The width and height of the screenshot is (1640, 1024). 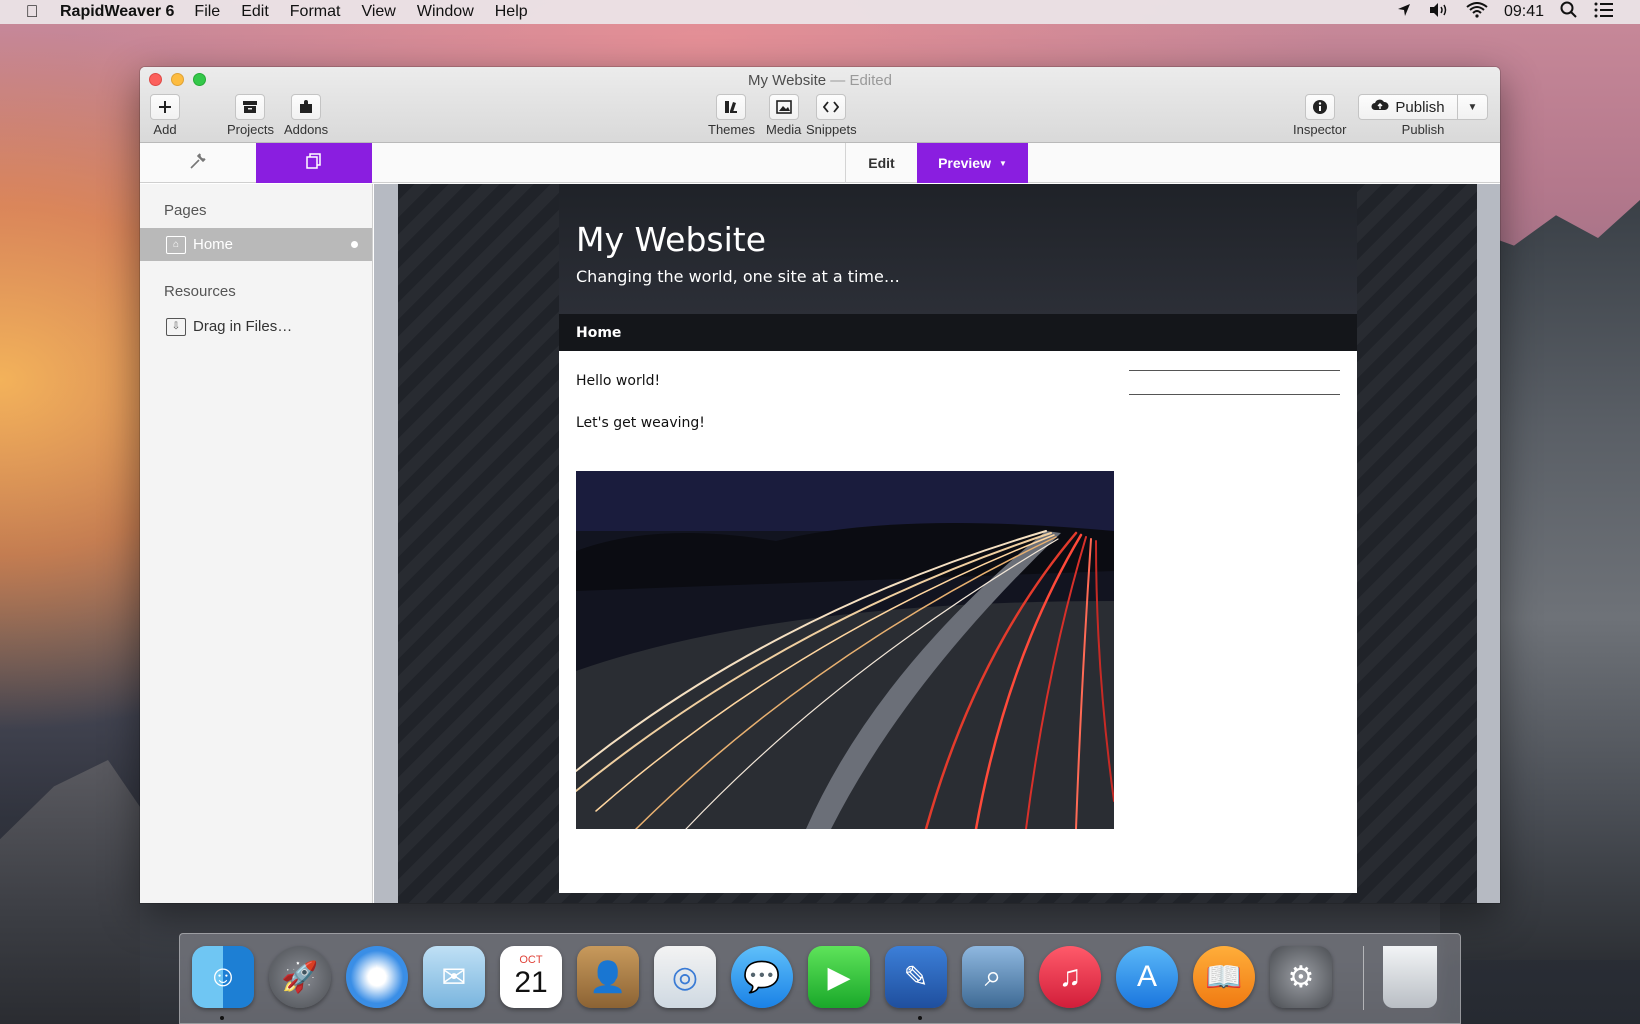 I want to click on sidebar-item-home: ⌂ Home, so click(x=256, y=244).